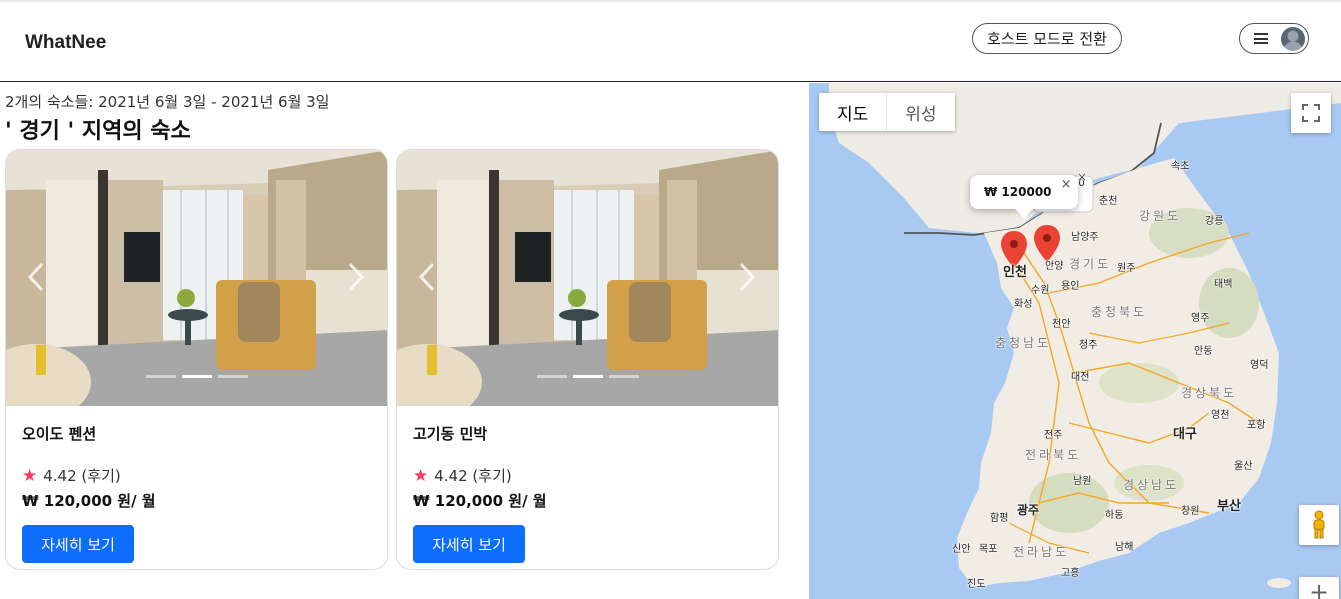 This screenshot has width=1341, height=599. I want to click on map-city-label: 전주, so click(1053, 435).